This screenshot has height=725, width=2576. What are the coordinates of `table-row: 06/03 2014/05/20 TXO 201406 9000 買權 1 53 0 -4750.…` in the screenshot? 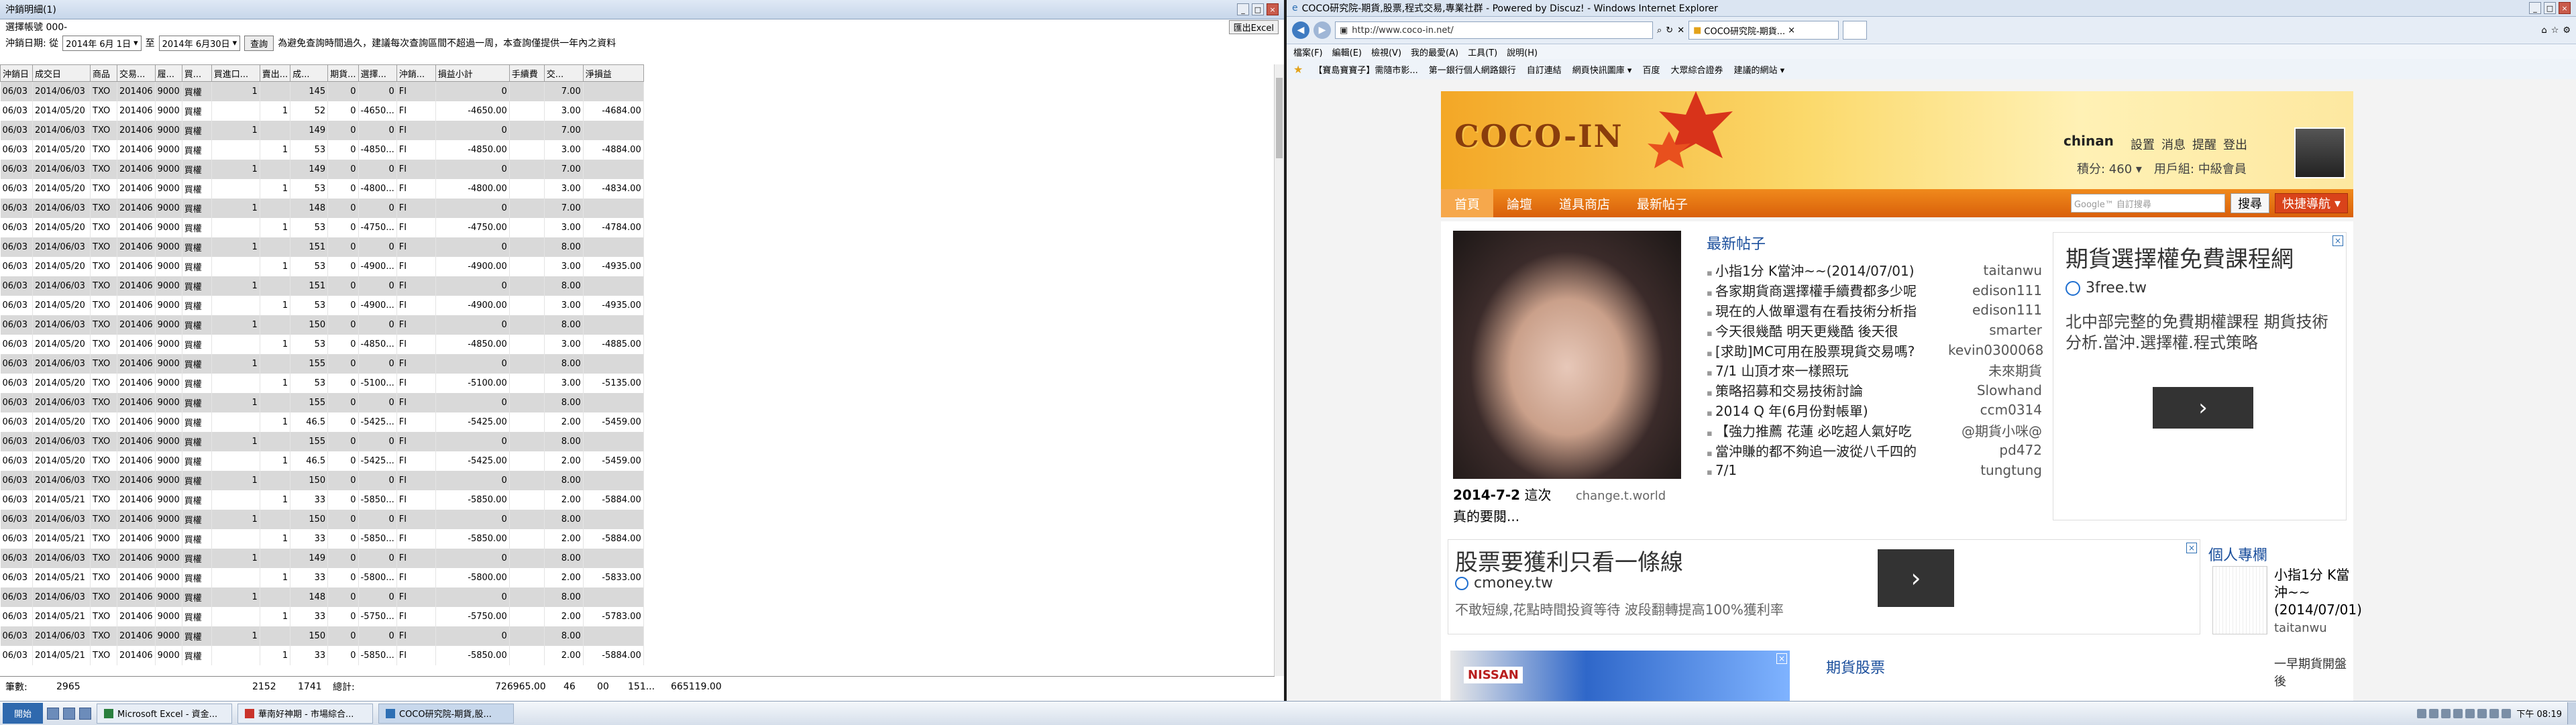 It's located at (322, 227).